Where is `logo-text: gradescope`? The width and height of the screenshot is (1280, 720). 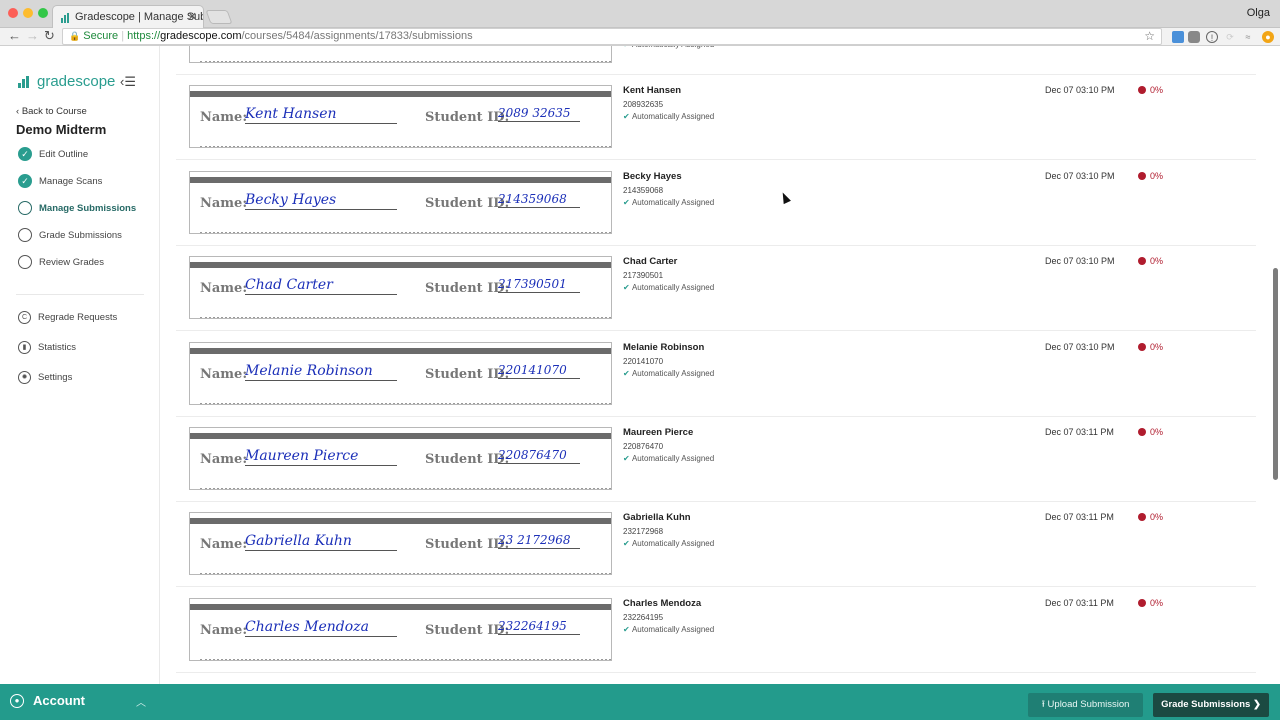 logo-text: gradescope is located at coordinates (76, 81).